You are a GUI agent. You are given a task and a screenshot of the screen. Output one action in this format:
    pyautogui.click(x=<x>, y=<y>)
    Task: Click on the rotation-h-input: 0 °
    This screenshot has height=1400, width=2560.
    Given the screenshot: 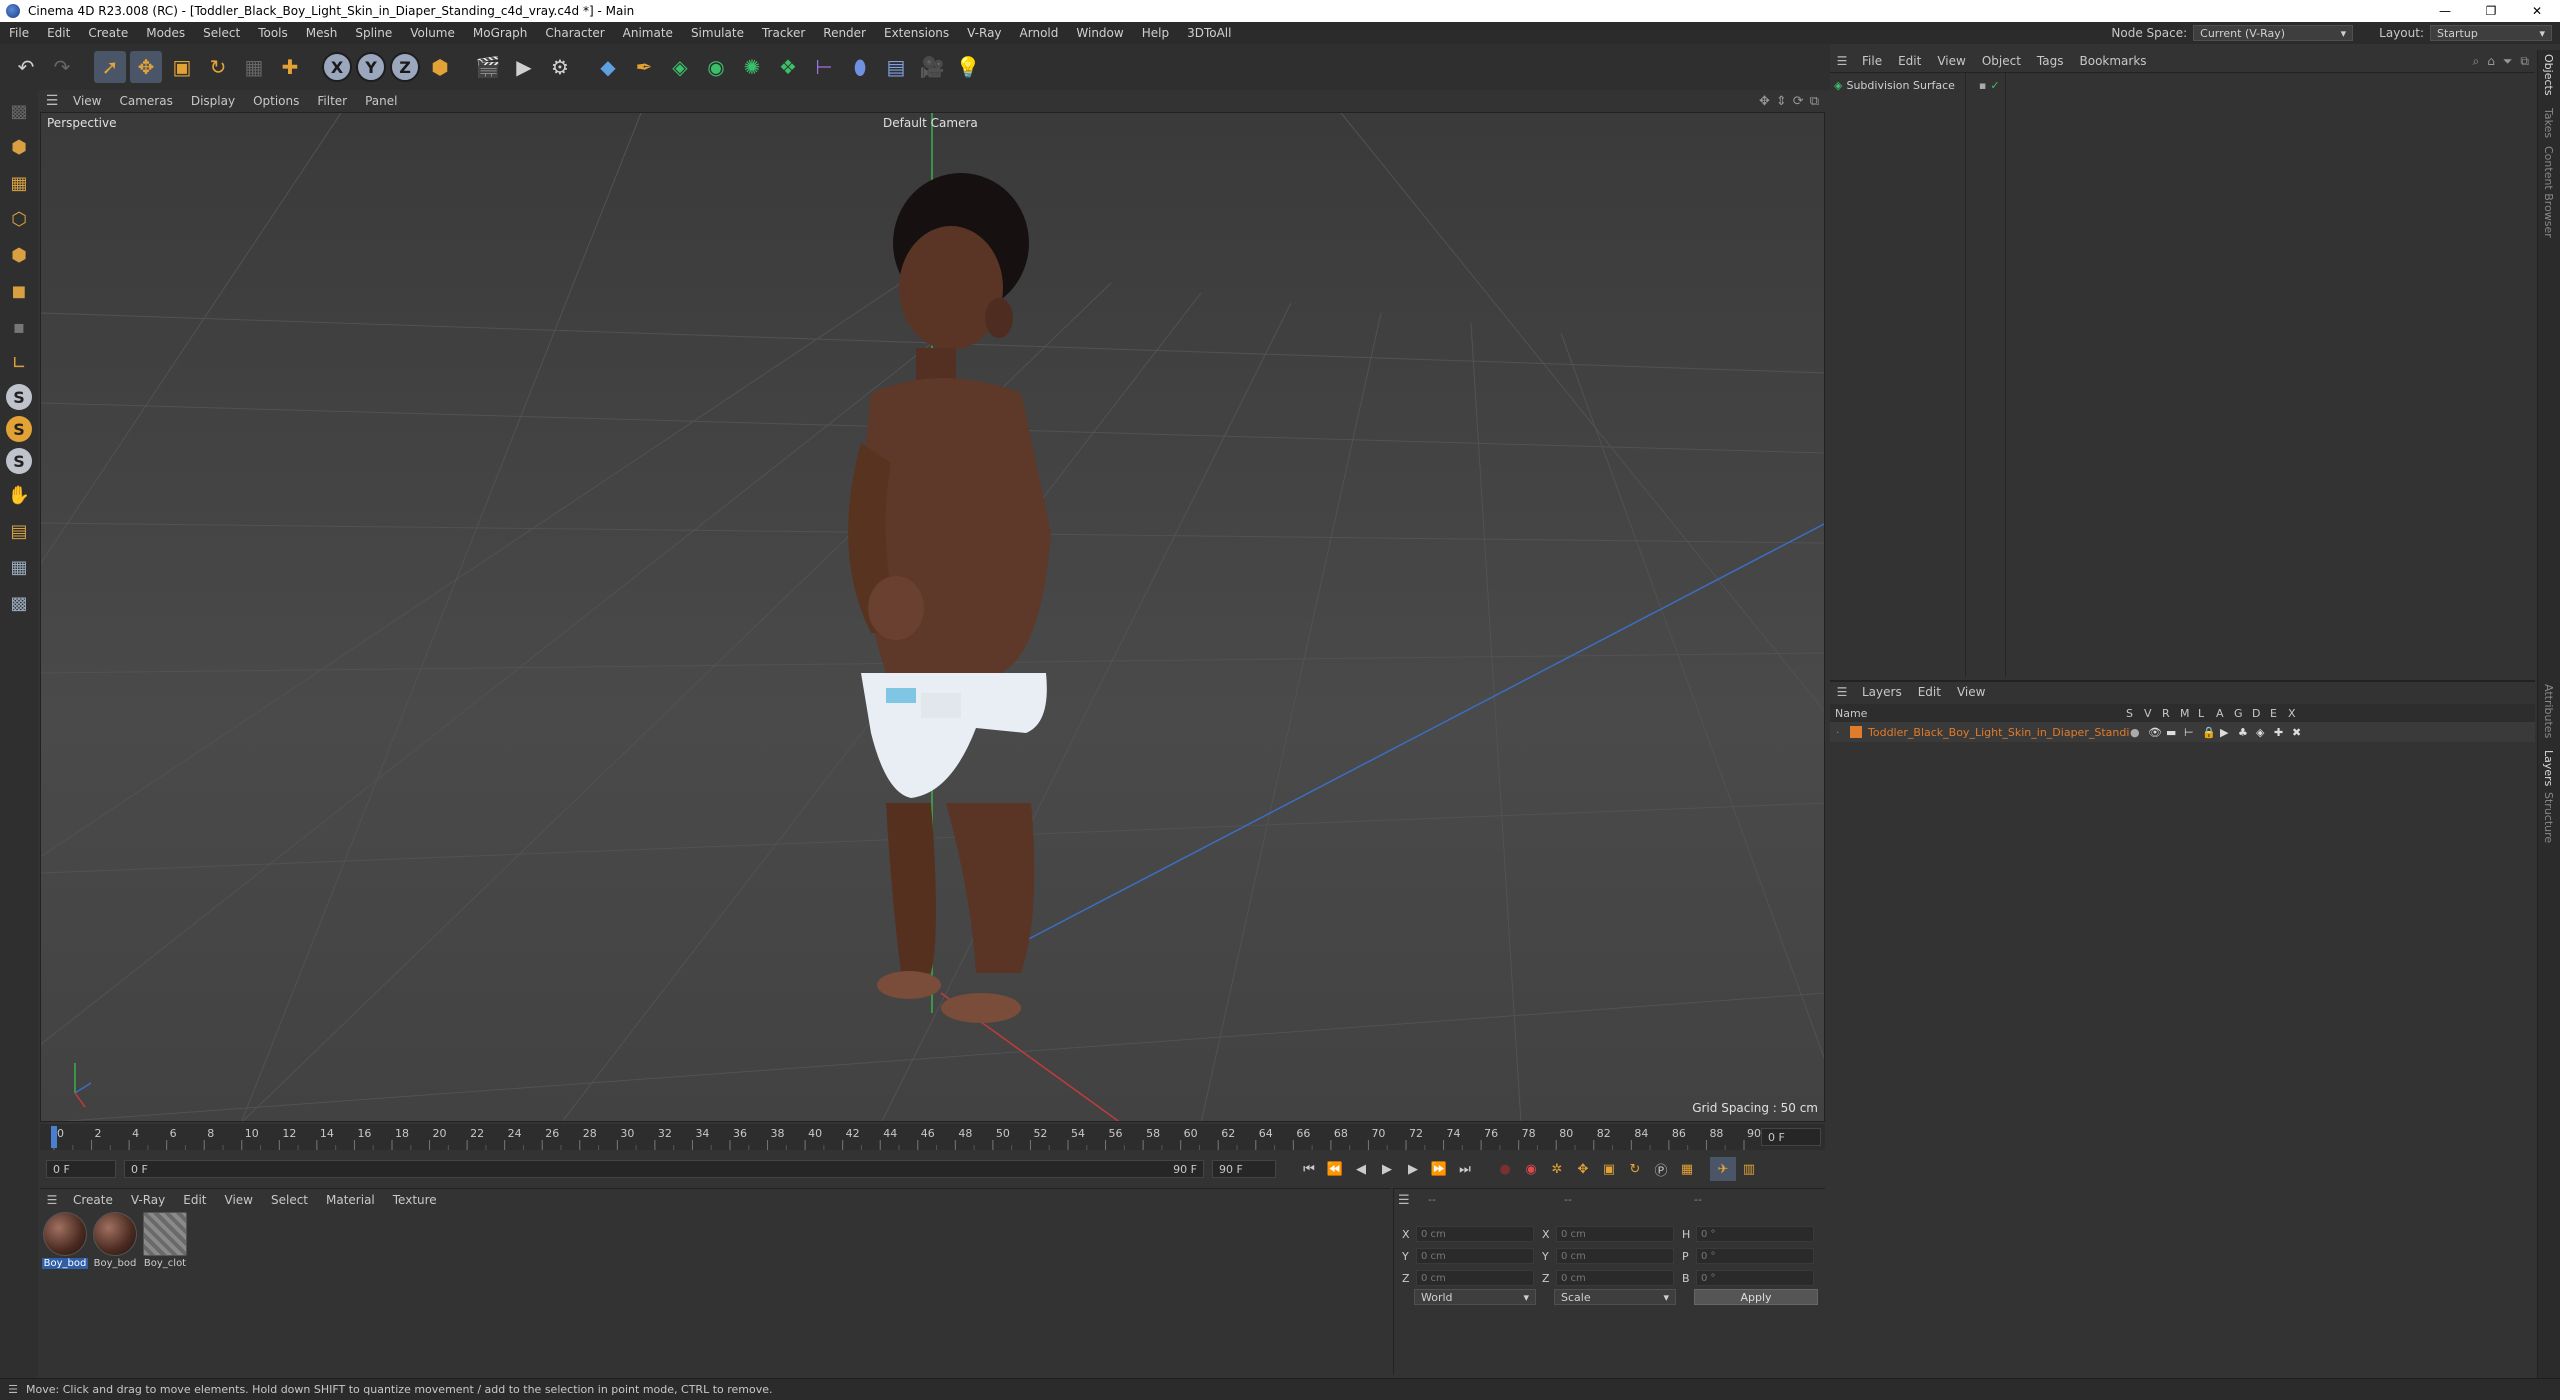 What is the action you would take?
    pyautogui.click(x=1755, y=1234)
    